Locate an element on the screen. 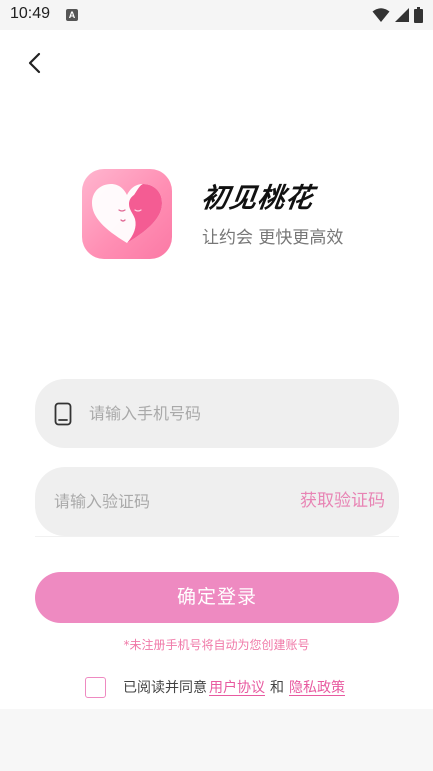 This screenshot has width=433, height=771. back-button is located at coordinates (35, 63).